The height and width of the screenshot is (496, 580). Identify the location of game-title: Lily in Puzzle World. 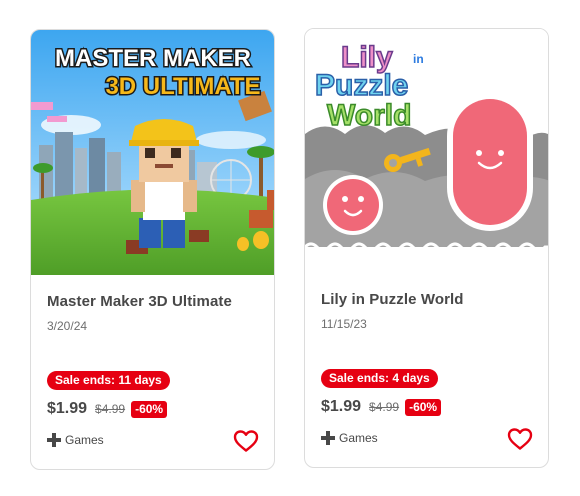
(392, 299).